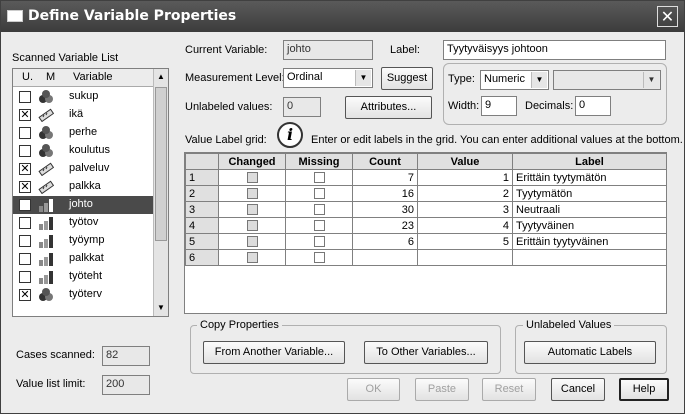  What do you see at coordinates (385, 257) in the screenshot?
I see `count-cell` at bounding box center [385, 257].